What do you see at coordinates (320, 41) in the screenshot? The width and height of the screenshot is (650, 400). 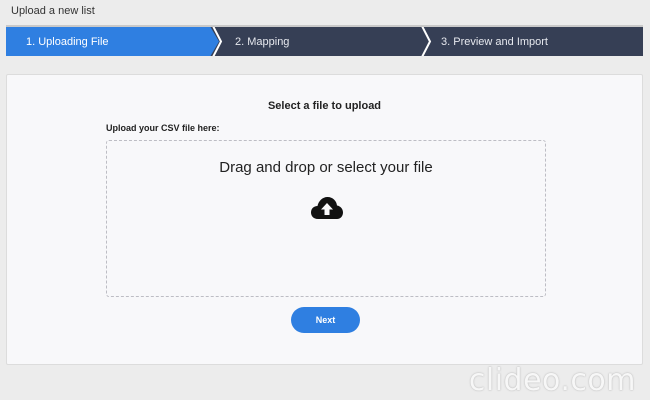 I see `step-mapping: 2. Mapping` at bounding box center [320, 41].